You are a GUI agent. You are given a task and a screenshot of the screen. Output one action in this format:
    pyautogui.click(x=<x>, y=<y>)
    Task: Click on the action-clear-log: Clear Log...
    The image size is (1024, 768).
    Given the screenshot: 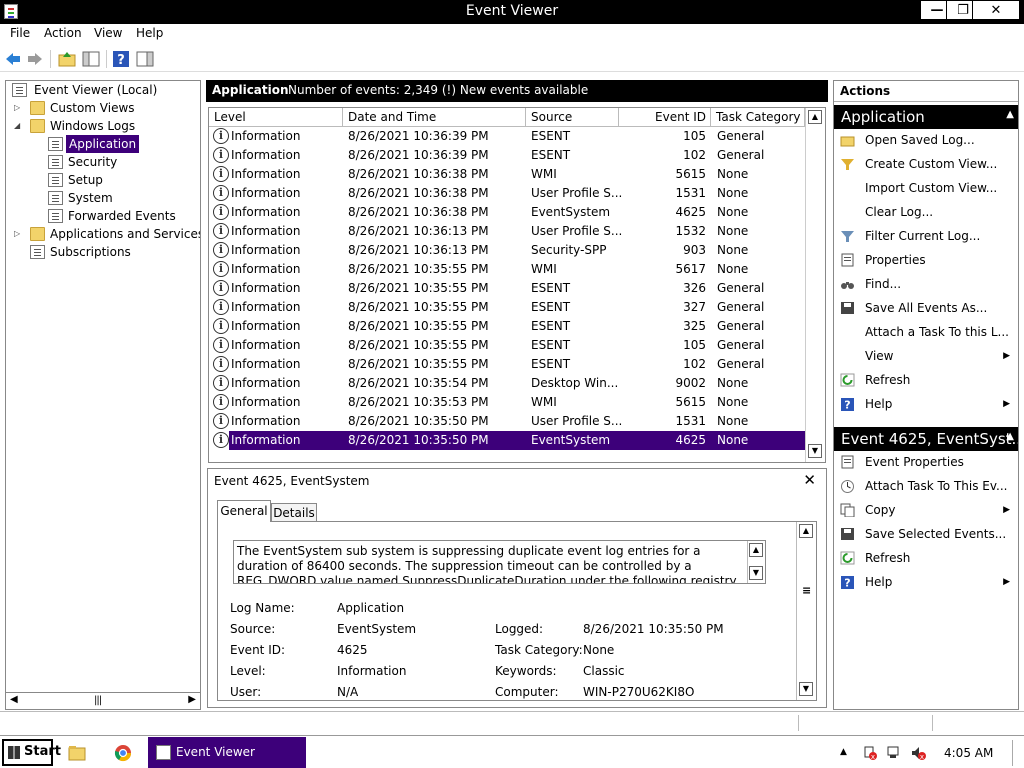 What is the action you would take?
    pyautogui.click(x=926, y=212)
    